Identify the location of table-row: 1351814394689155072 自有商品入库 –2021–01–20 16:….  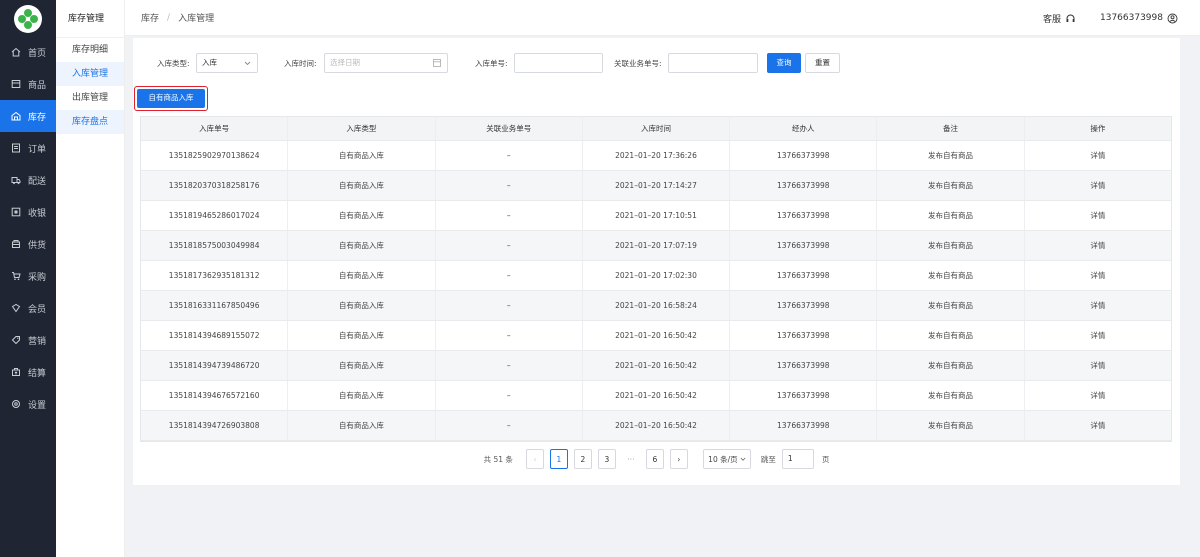
(656, 336).